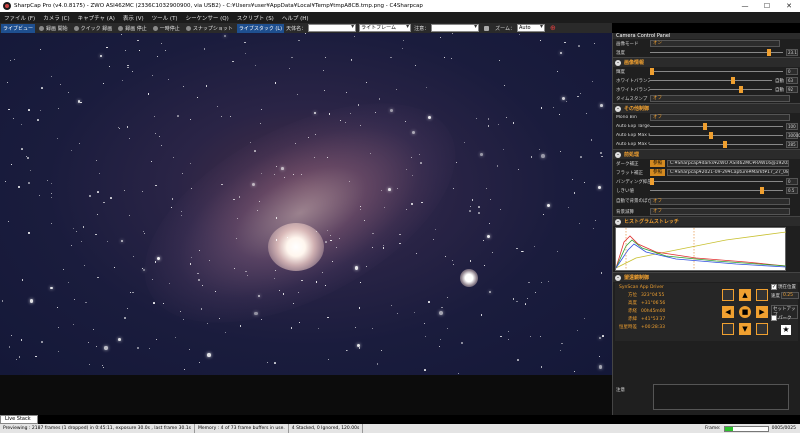 This screenshot has width=800, height=433. I want to click on bg-subtract-select: オフ, so click(720, 211).